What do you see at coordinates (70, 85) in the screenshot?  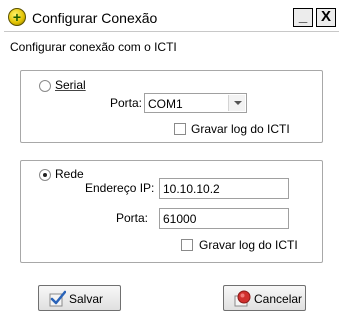 I see `serial-radio-label: Serial` at bounding box center [70, 85].